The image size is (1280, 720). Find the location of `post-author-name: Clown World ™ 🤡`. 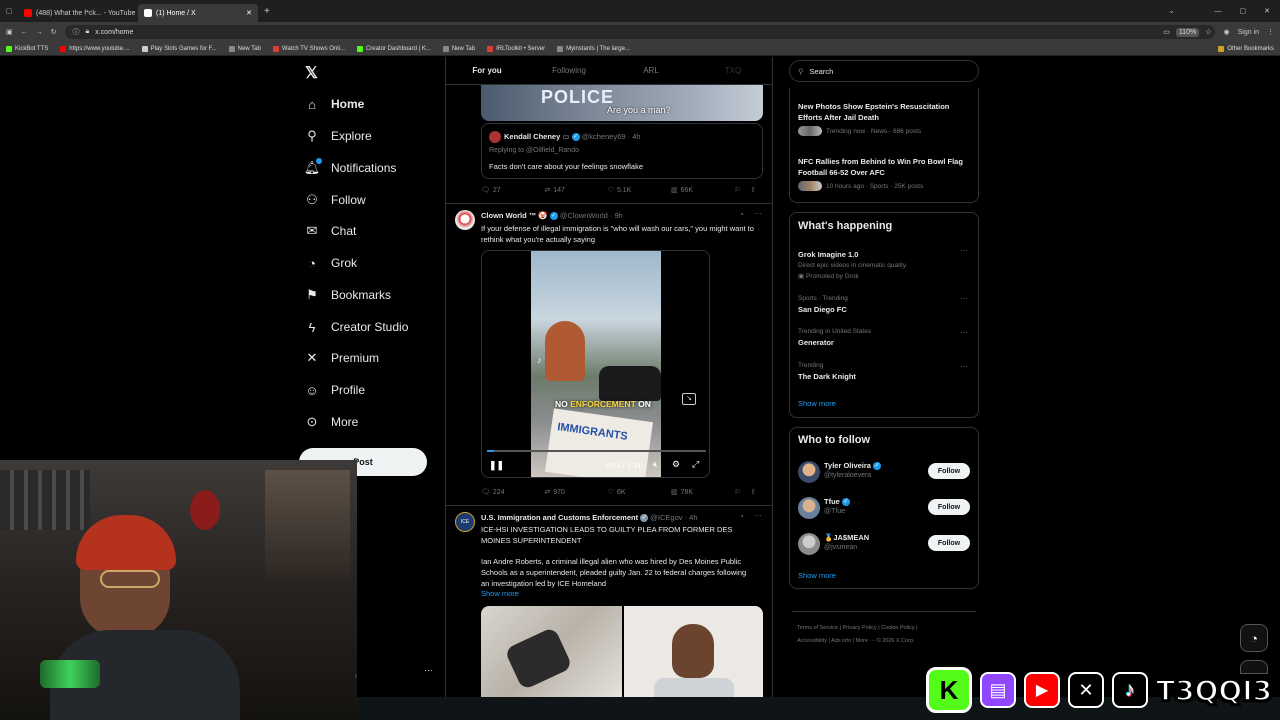

post-author-name: Clown World ™ 🤡 is located at coordinates (514, 215).